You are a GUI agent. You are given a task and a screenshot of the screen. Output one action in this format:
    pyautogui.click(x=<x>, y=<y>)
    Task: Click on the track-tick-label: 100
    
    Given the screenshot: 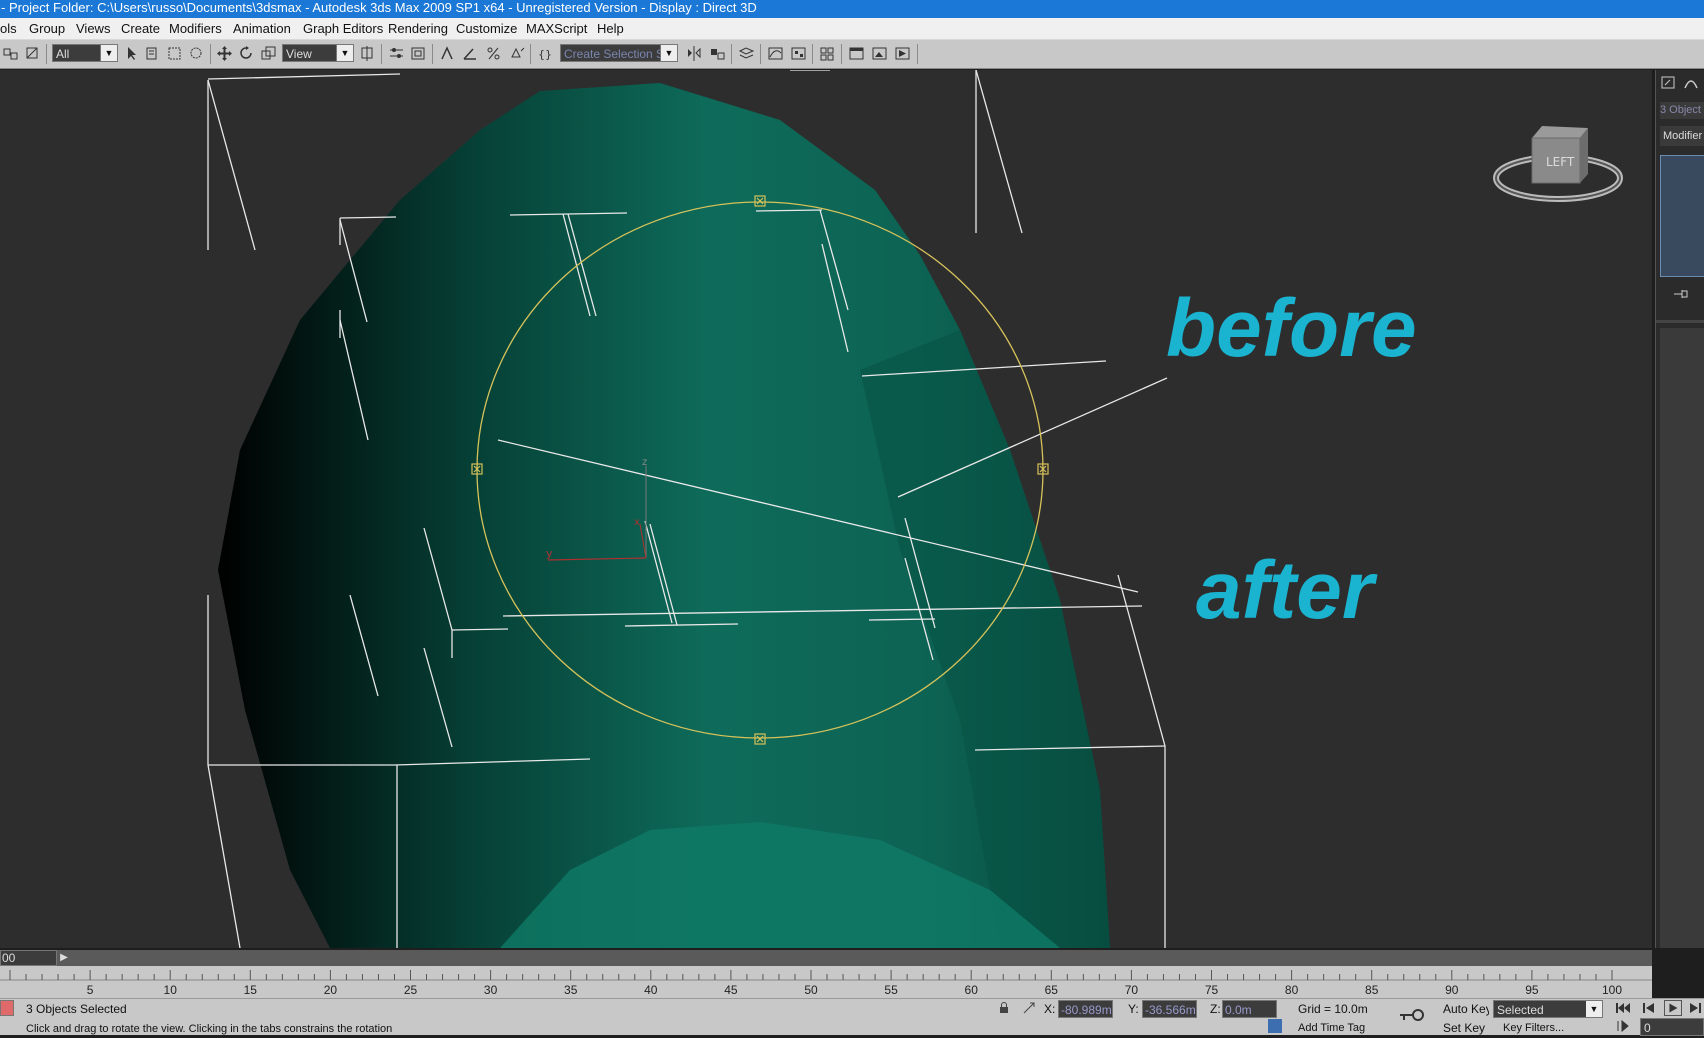 What is the action you would take?
    pyautogui.click(x=1612, y=990)
    